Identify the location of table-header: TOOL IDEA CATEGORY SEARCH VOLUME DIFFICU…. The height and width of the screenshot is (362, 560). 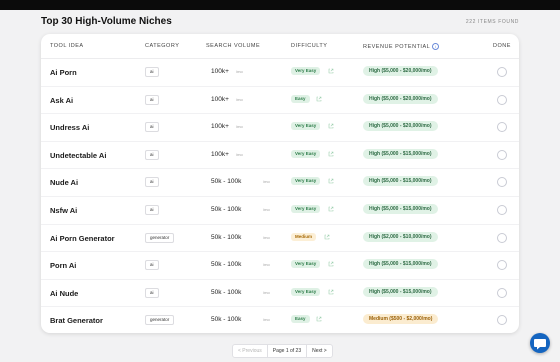
(280, 46).